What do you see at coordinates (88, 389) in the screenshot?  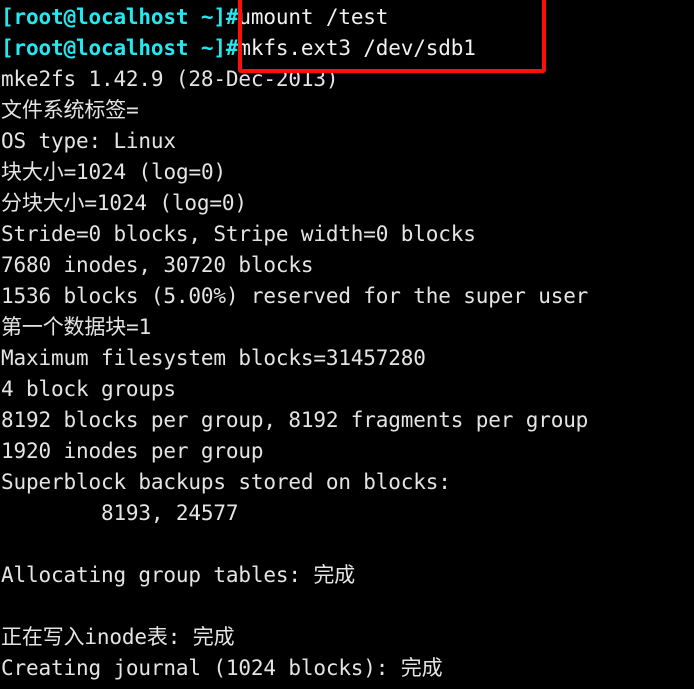 I see `terminal-text: 4 block groups` at bounding box center [88, 389].